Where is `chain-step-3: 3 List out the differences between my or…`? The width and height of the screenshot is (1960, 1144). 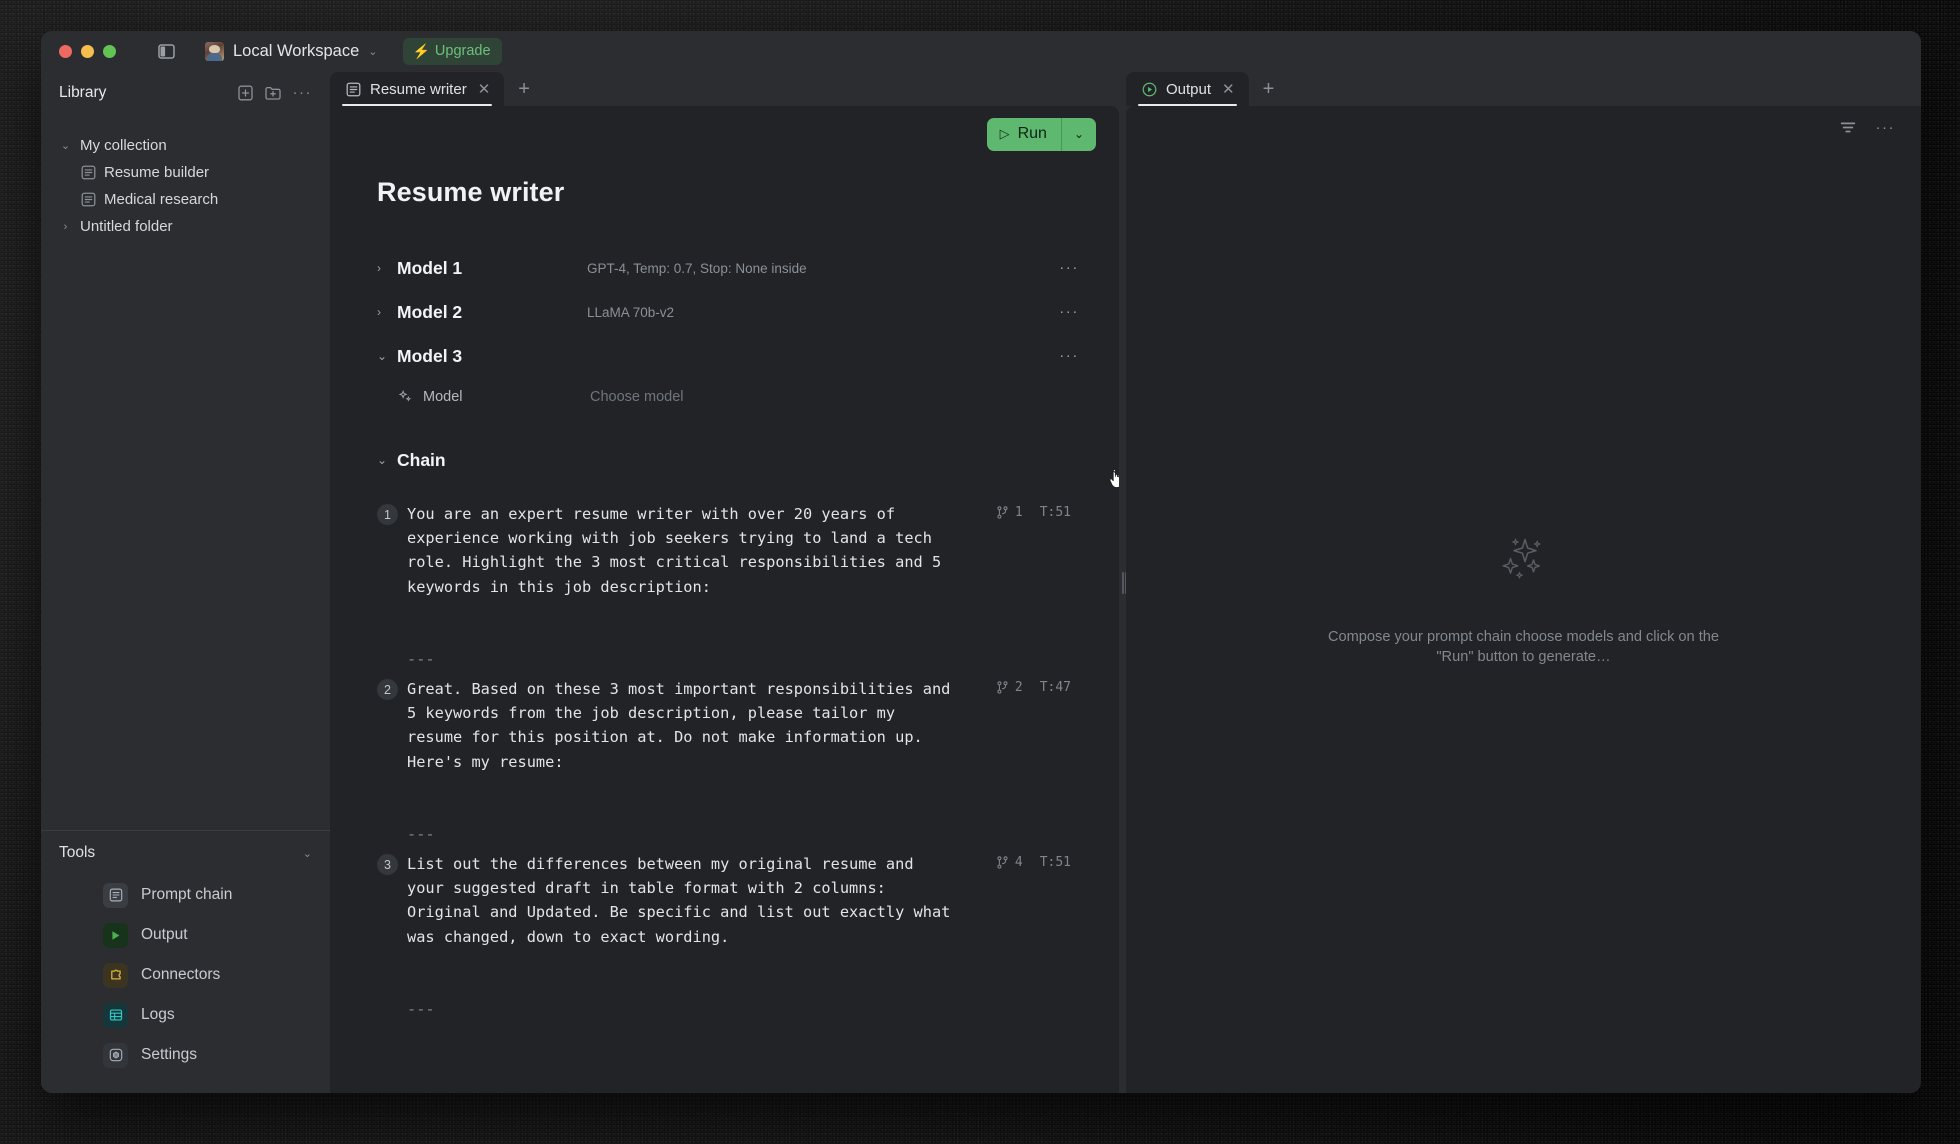 chain-step-3: 3 List out the differences between my or… is located at coordinates (724, 900).